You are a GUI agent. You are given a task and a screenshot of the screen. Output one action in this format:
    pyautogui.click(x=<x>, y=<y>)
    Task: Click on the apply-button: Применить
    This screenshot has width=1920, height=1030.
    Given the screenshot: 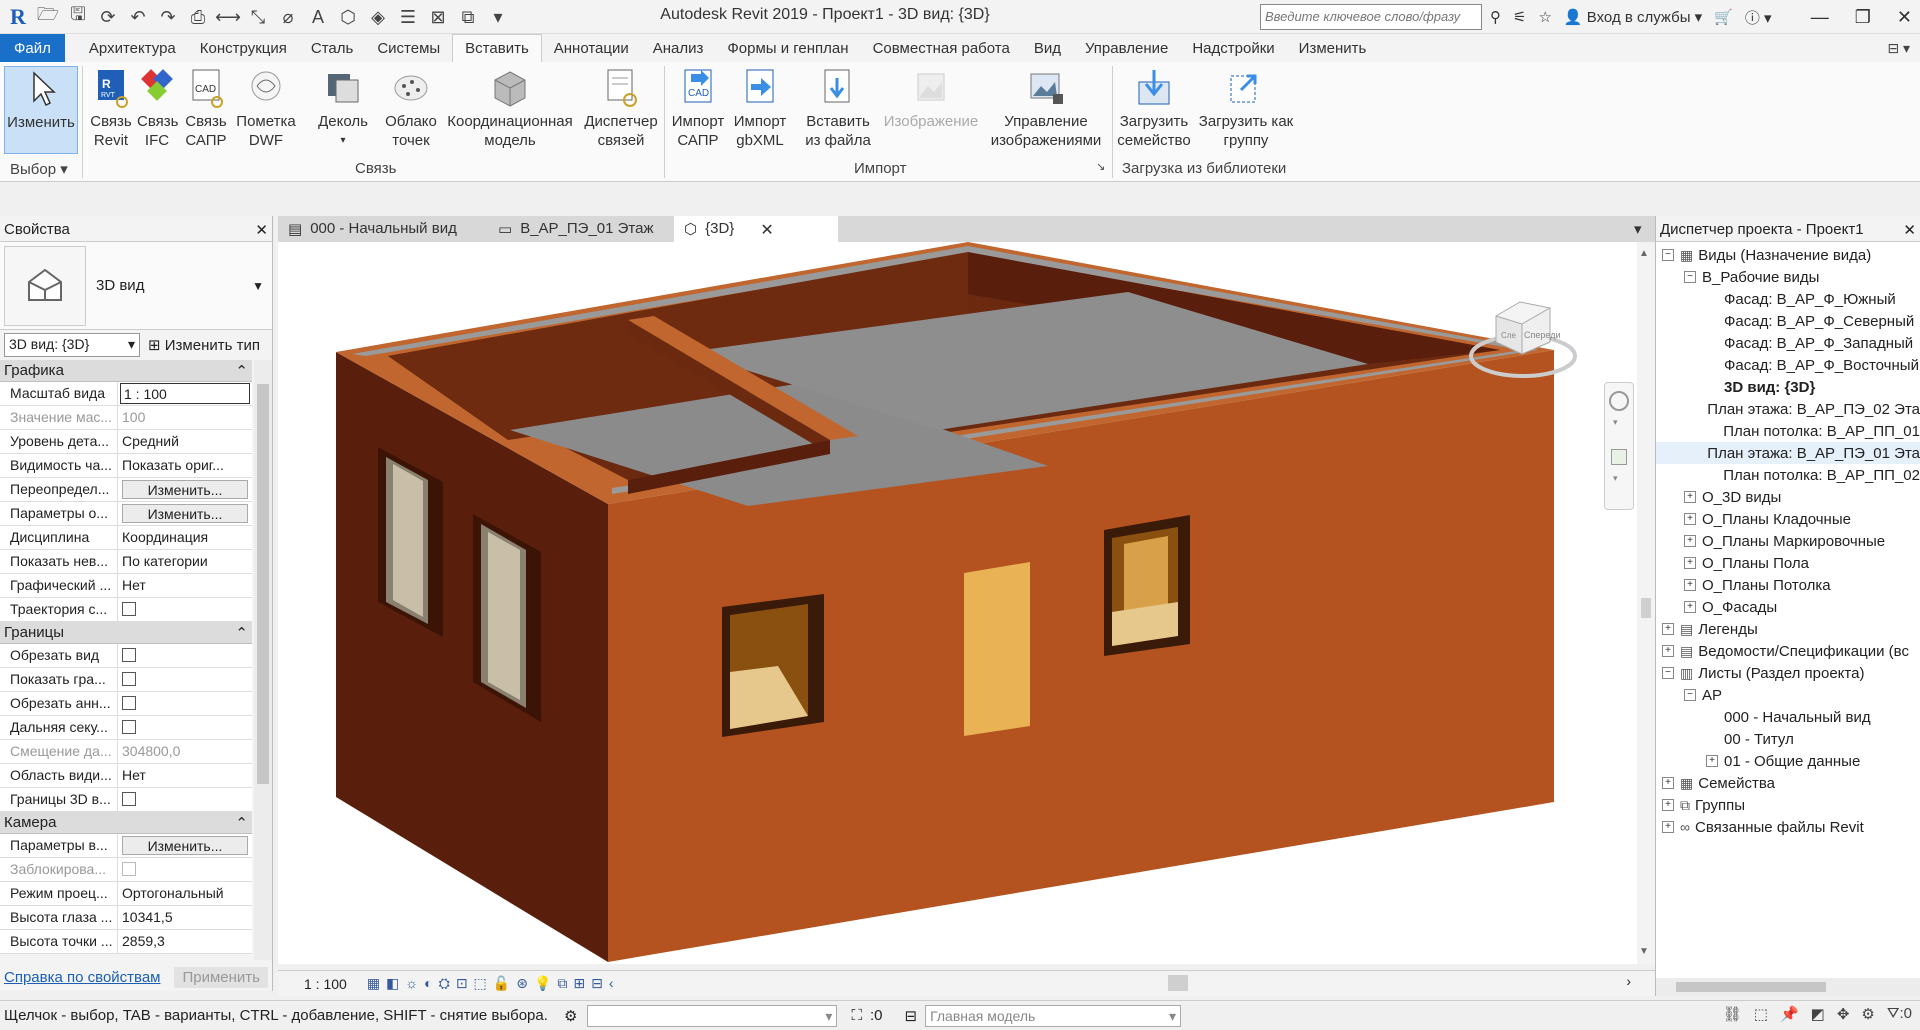 What is the action you would take?
    pyautogui.click(x=221, y=977)
    